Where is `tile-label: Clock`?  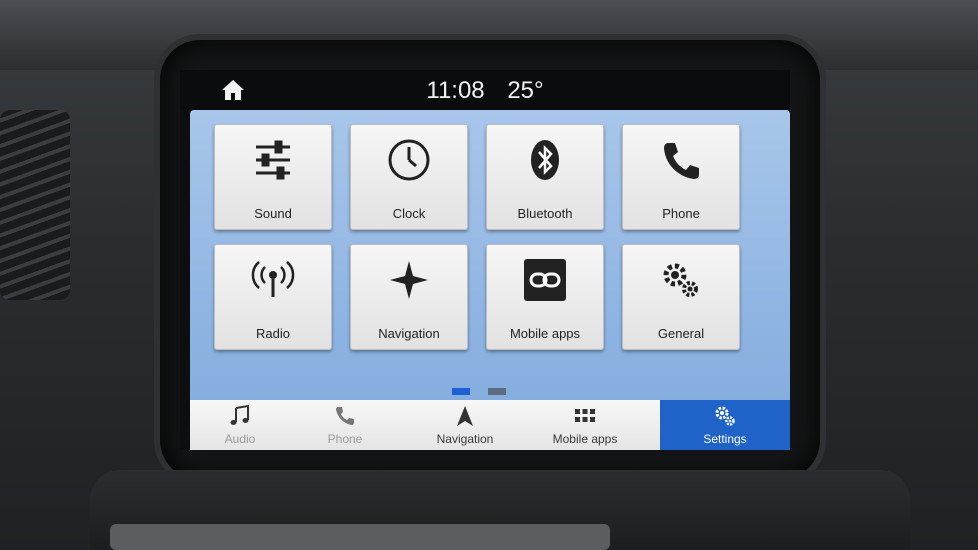
tile-label: Clock is located at coordinates (409, 213).